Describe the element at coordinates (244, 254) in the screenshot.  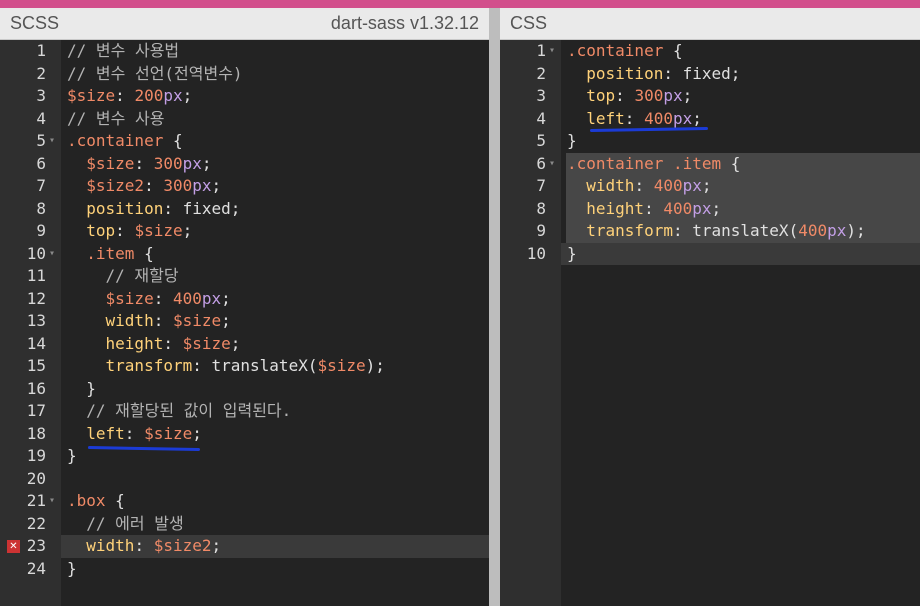
I see `scss-code-line: 10 ▾ .item {` at that location.